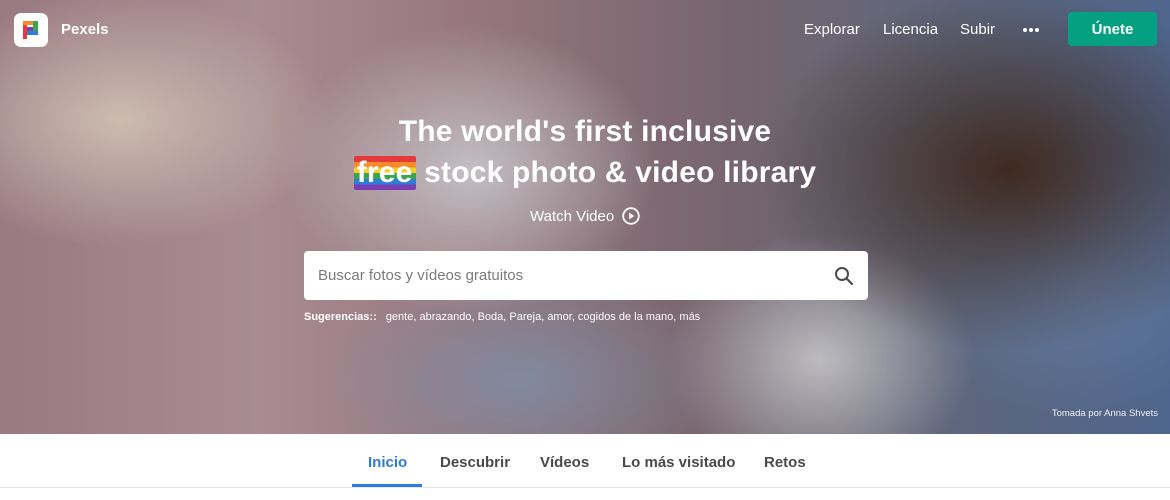 This screenshot has height=500, width=1170. I want to click on photo-credit: Tomada por Anna Shvets, so click(1105, 413).